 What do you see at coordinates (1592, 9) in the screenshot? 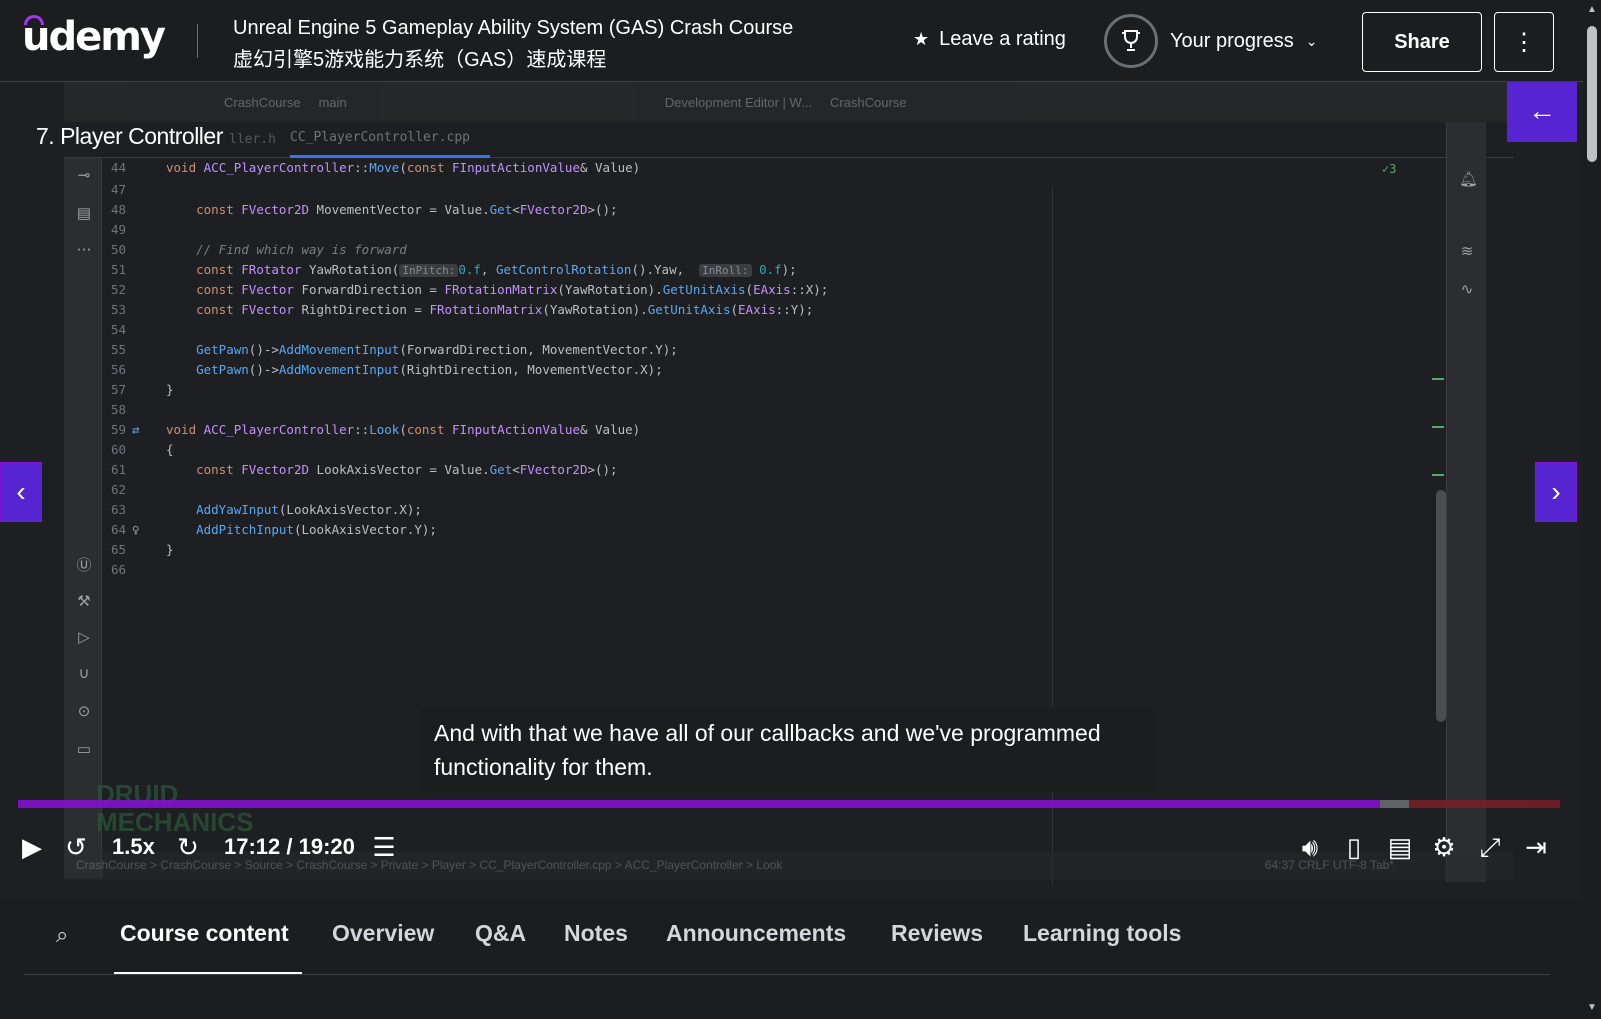
I see `scroll-up-icon: ▲` at bounding box center [1592, 9].